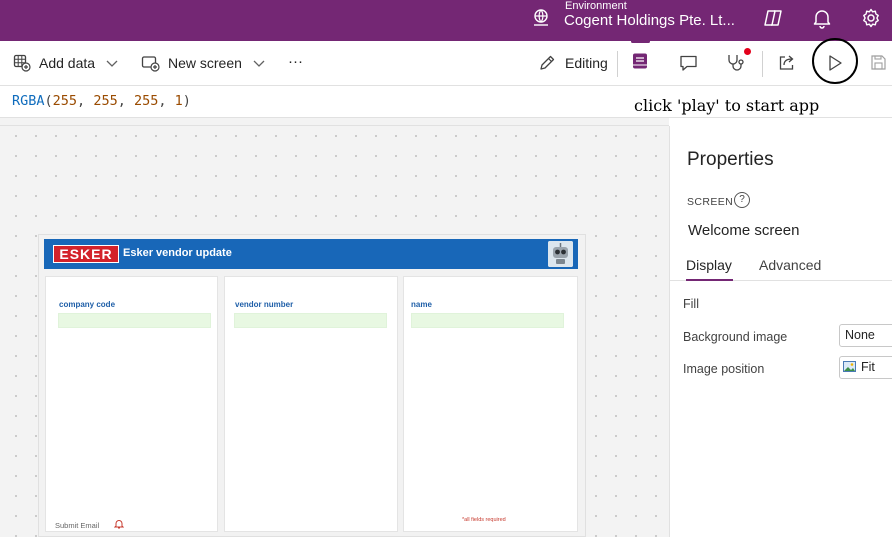  I want to click on copilot-icon, so click(773, 18).